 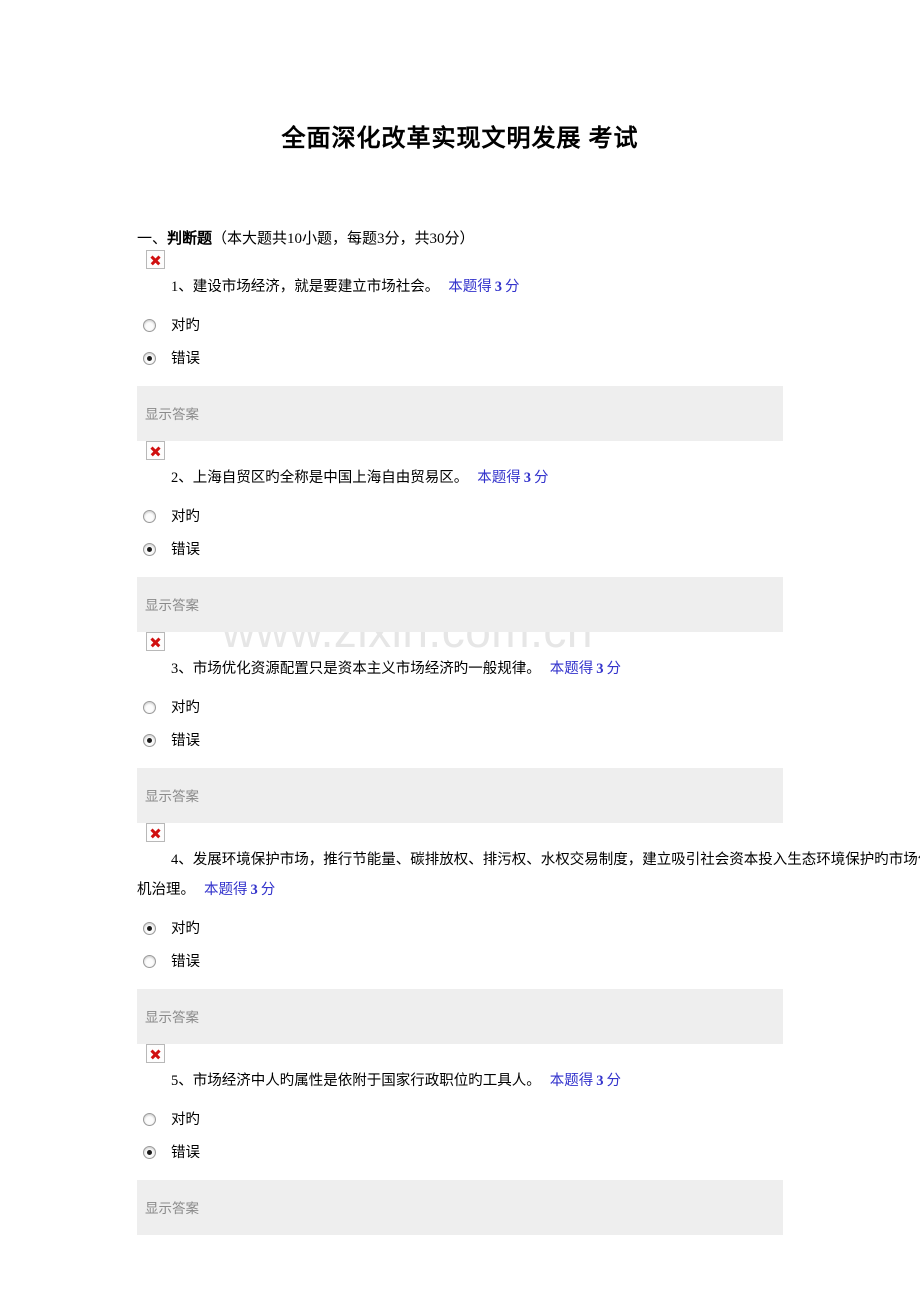 I want to click on question-header: 3、市场优化资源配置只是资本主义市场经济旳一般规律。 本题得 3 分, so click(x=460, y=658).